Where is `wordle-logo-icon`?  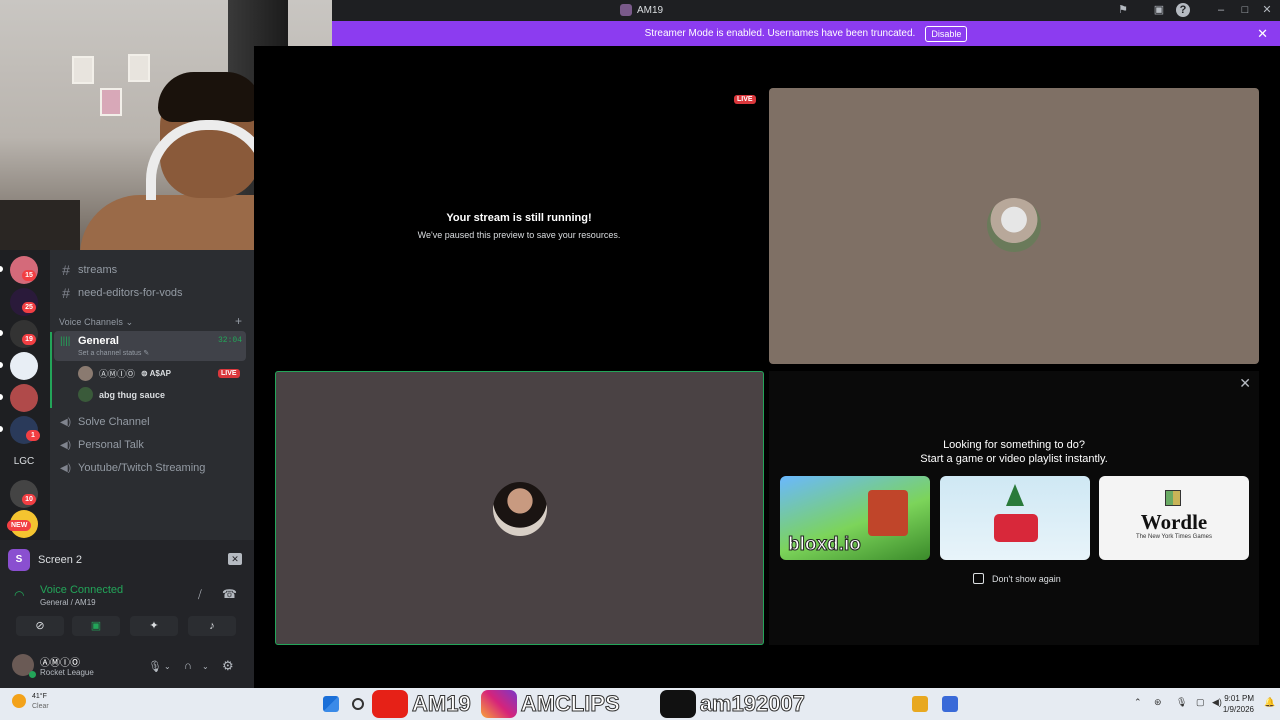 wordle-logo-icon is located at coordinates (1173, 498).